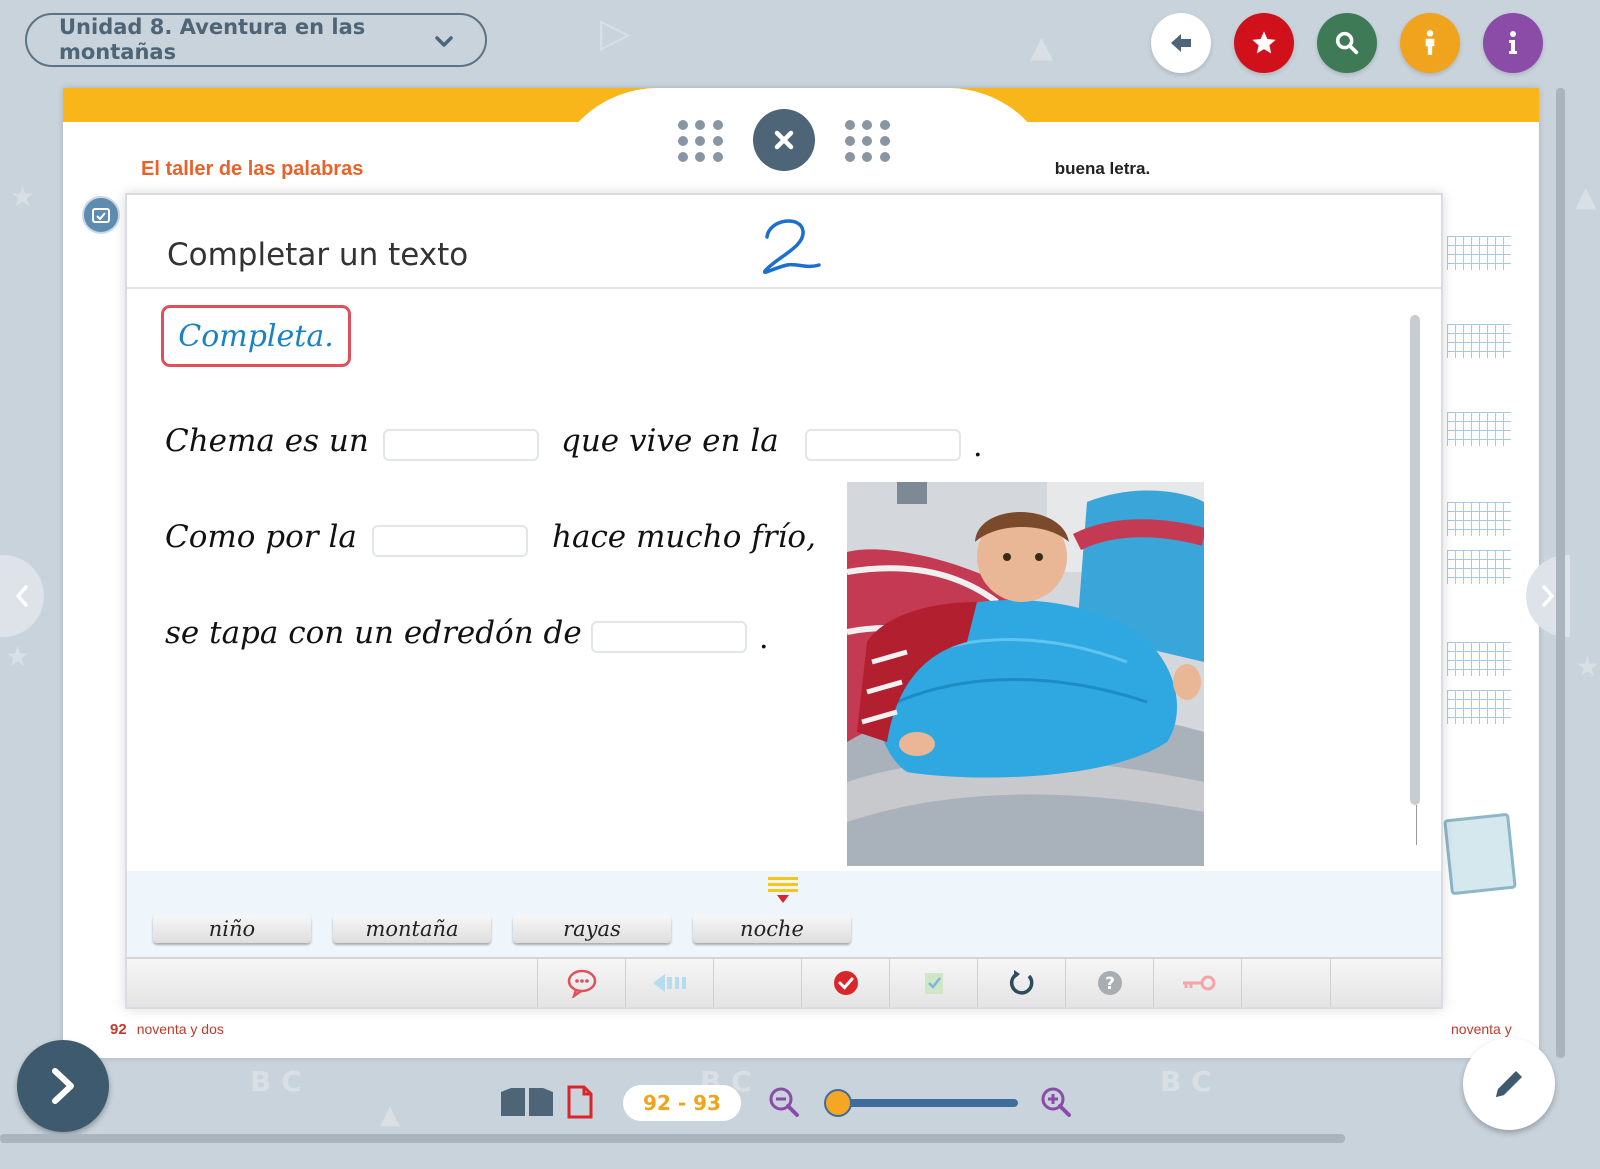 Image resolution: width=1600 pixels, height=1169 pixels. I want to click on help-icon: ?, so click(1110, 983).